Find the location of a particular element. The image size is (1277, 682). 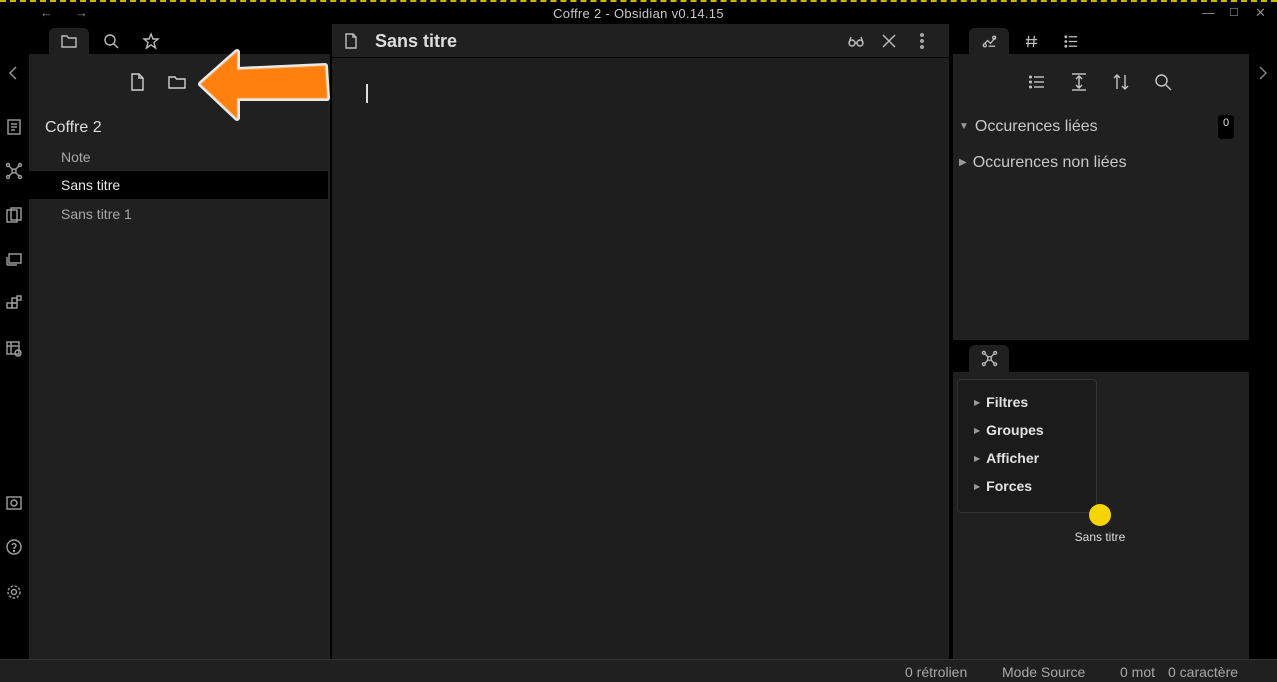

graph-control-groups: ▶ Groupes is located at coordinates (1009, 430).